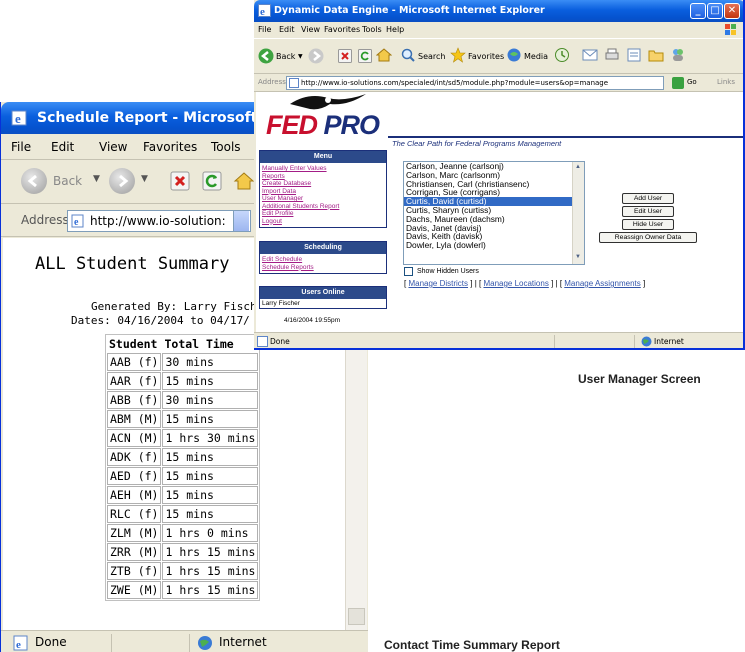 This screenshot has height=652, width=745. Describe the element at coordinates (18, 118) in the screenshot. I see `svg-text: e` at that location.